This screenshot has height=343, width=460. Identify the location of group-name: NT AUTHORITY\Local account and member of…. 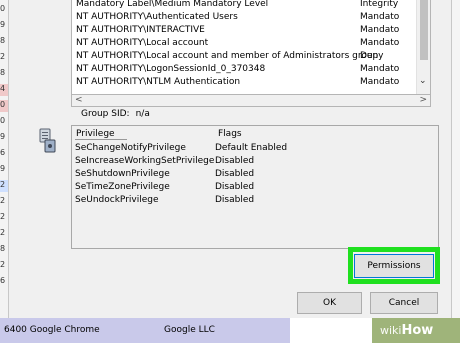
(227, 56).